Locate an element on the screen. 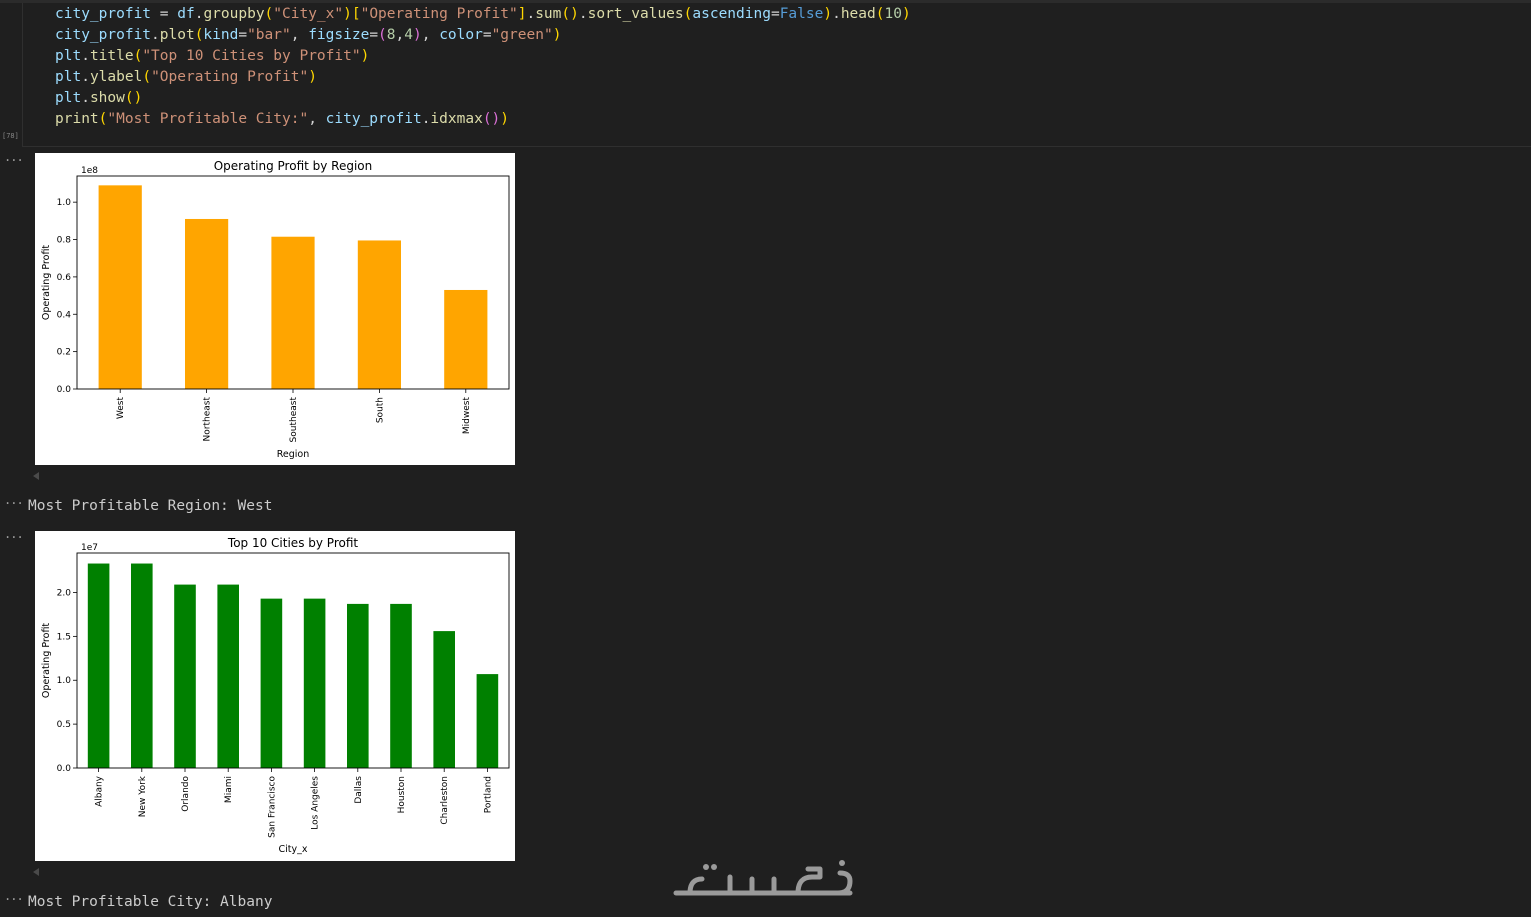 The height and width of the screenshot is (917, 1531). x-tick-label: Southeast is located at coordinates (294, 420).